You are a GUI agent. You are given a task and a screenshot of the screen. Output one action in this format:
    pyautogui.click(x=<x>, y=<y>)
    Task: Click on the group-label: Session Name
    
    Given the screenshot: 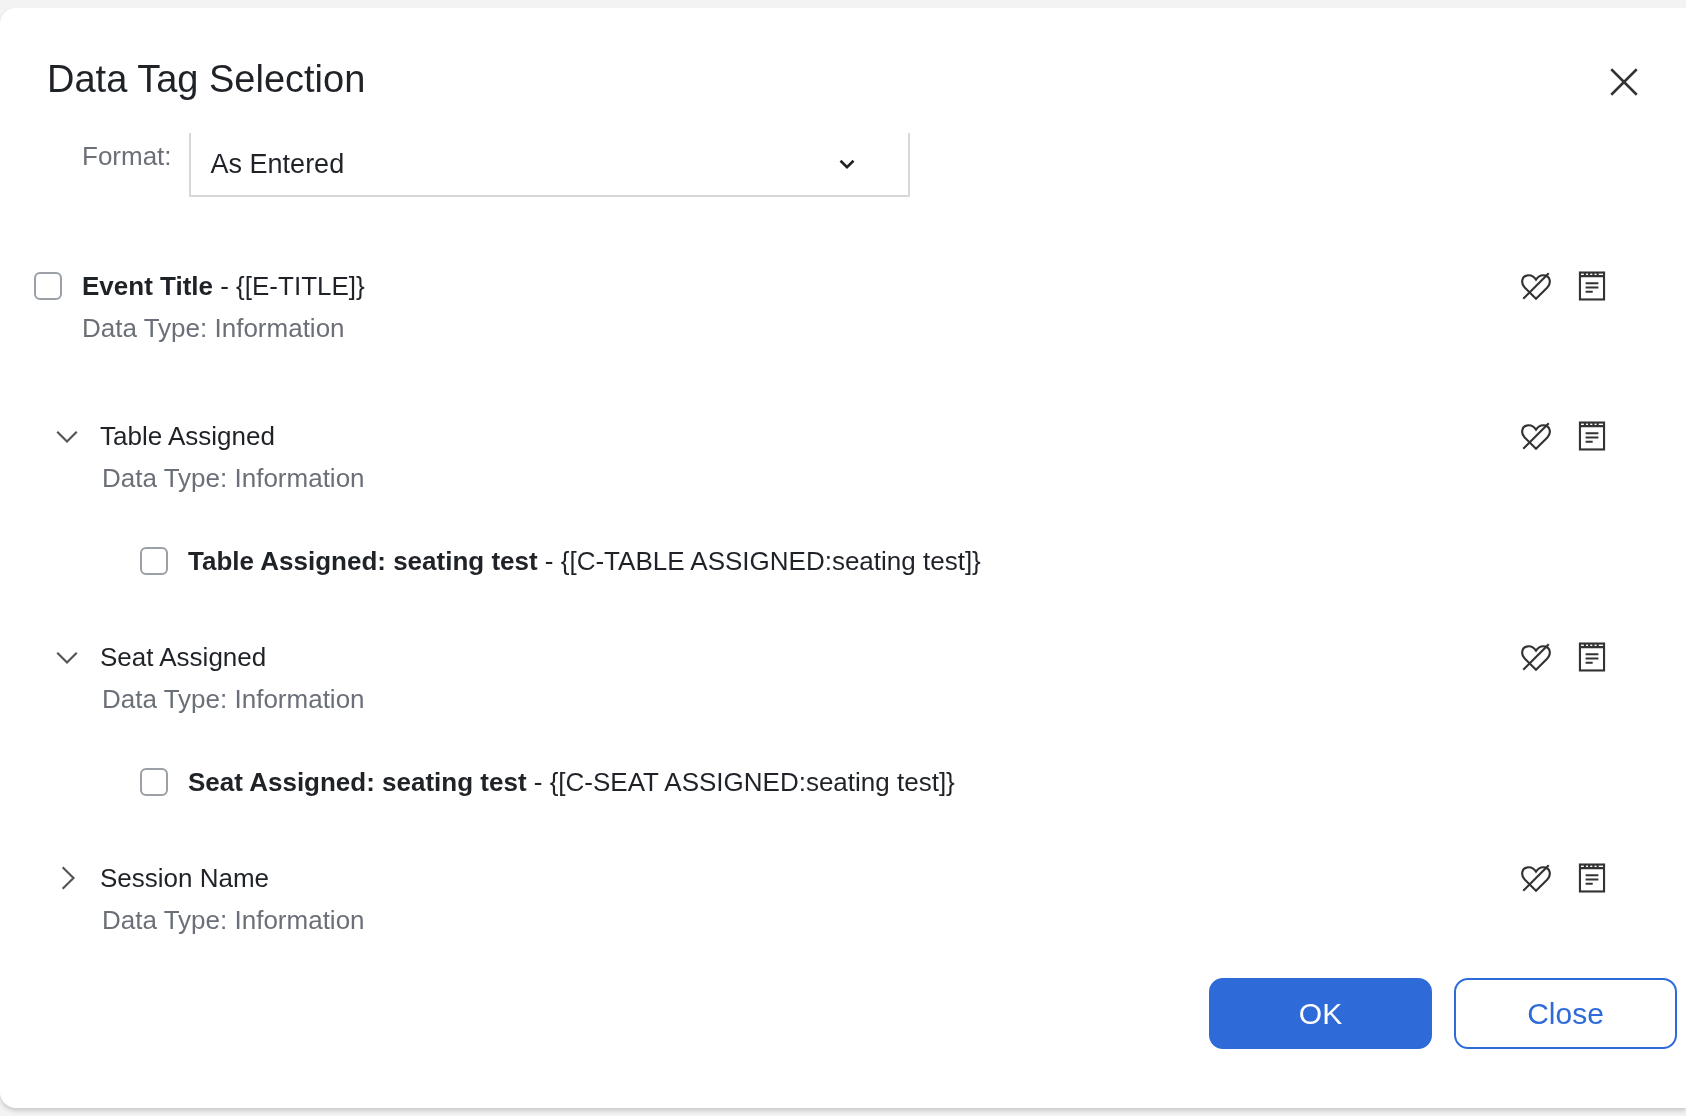 What is the action you would take?
    pyautogui.click(x=185, y=878)
    